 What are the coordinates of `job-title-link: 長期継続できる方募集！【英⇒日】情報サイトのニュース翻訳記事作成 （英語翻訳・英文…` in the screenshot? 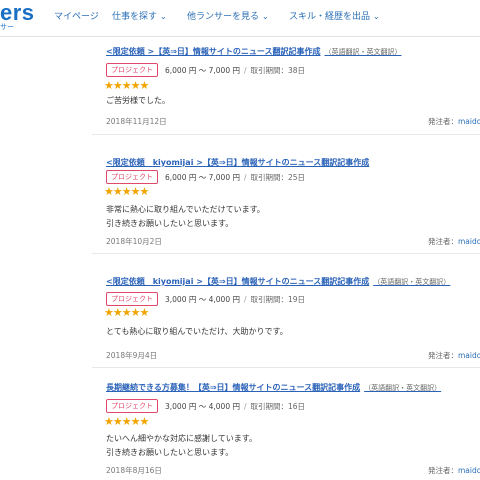 It's located at (273, 387).